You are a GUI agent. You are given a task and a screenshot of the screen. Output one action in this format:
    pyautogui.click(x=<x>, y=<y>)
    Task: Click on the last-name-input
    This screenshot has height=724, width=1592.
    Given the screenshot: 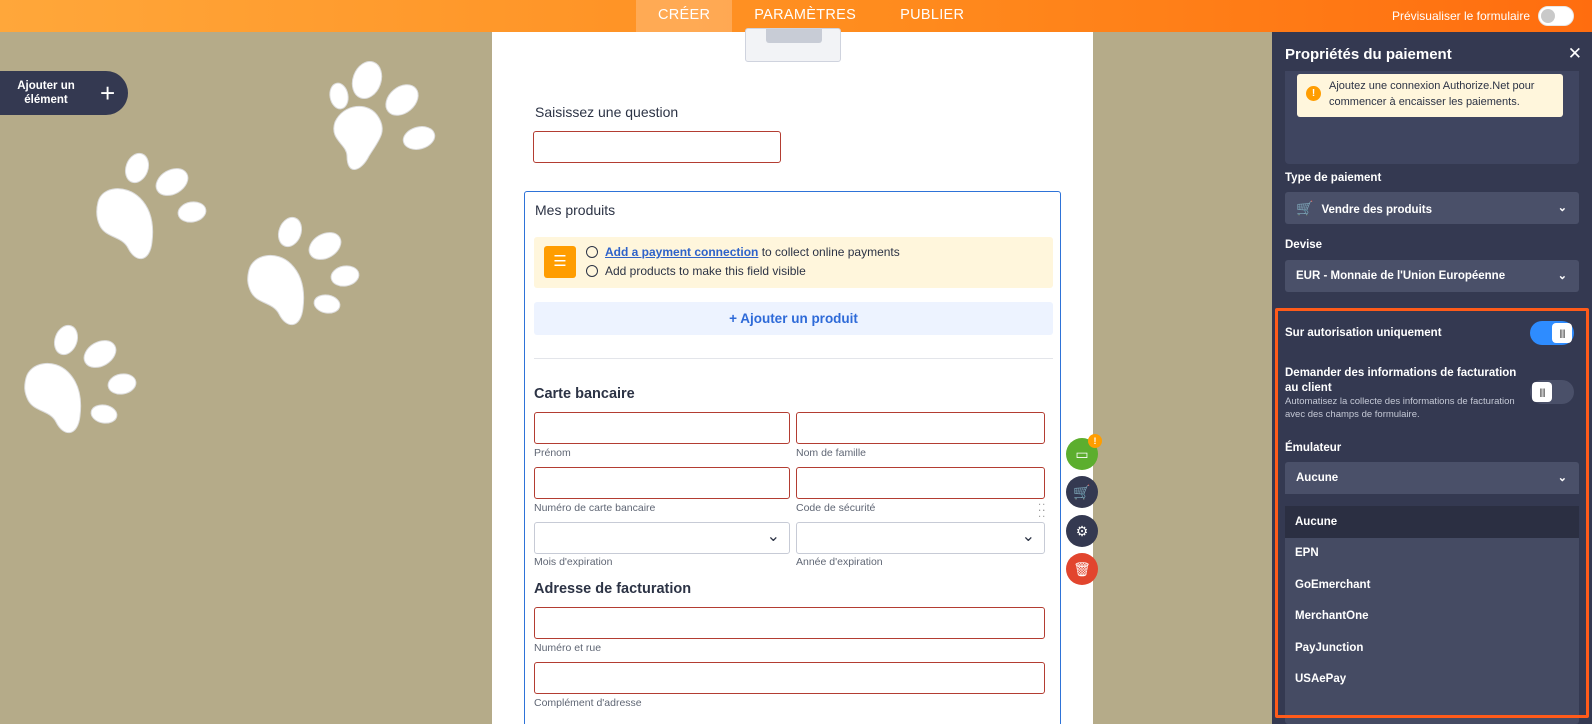 What is the action you would take?
    pyautogui.click(x=920, y=428)
    